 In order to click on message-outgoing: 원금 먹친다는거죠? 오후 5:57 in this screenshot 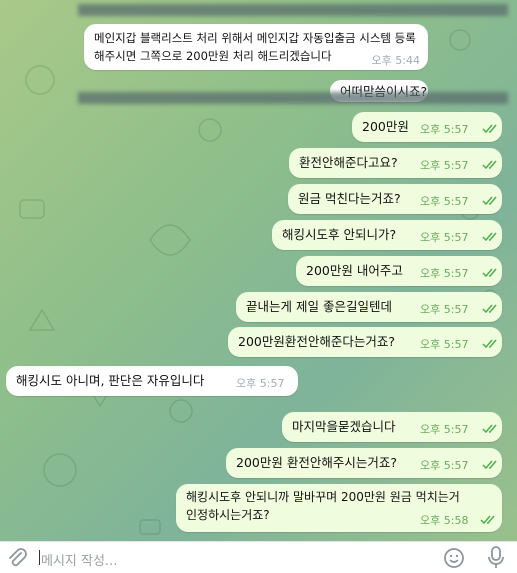, I will do `click(395, 199)`.